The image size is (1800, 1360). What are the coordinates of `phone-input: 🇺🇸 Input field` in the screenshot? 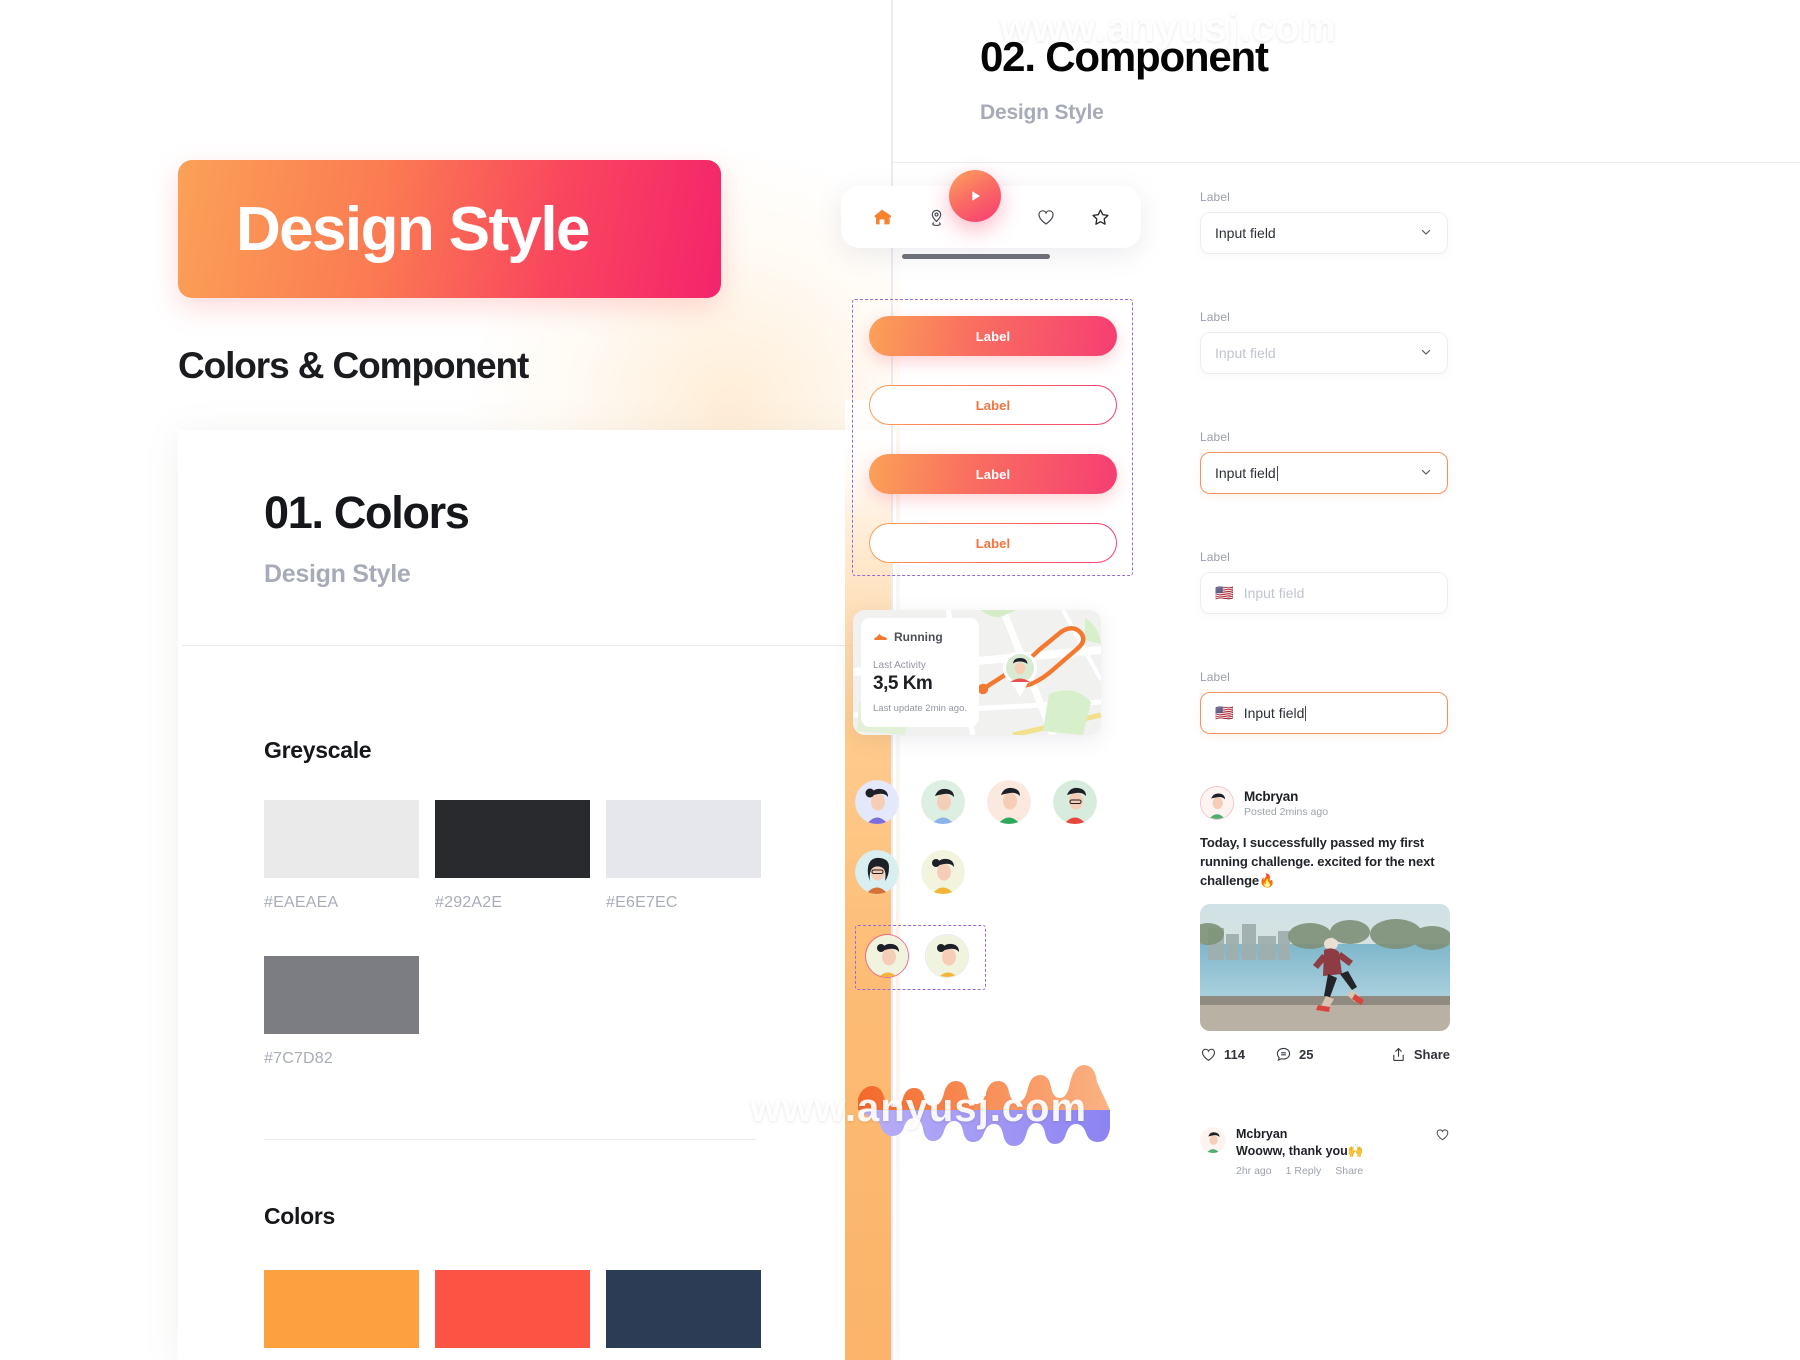 It's located at (1324, 593).